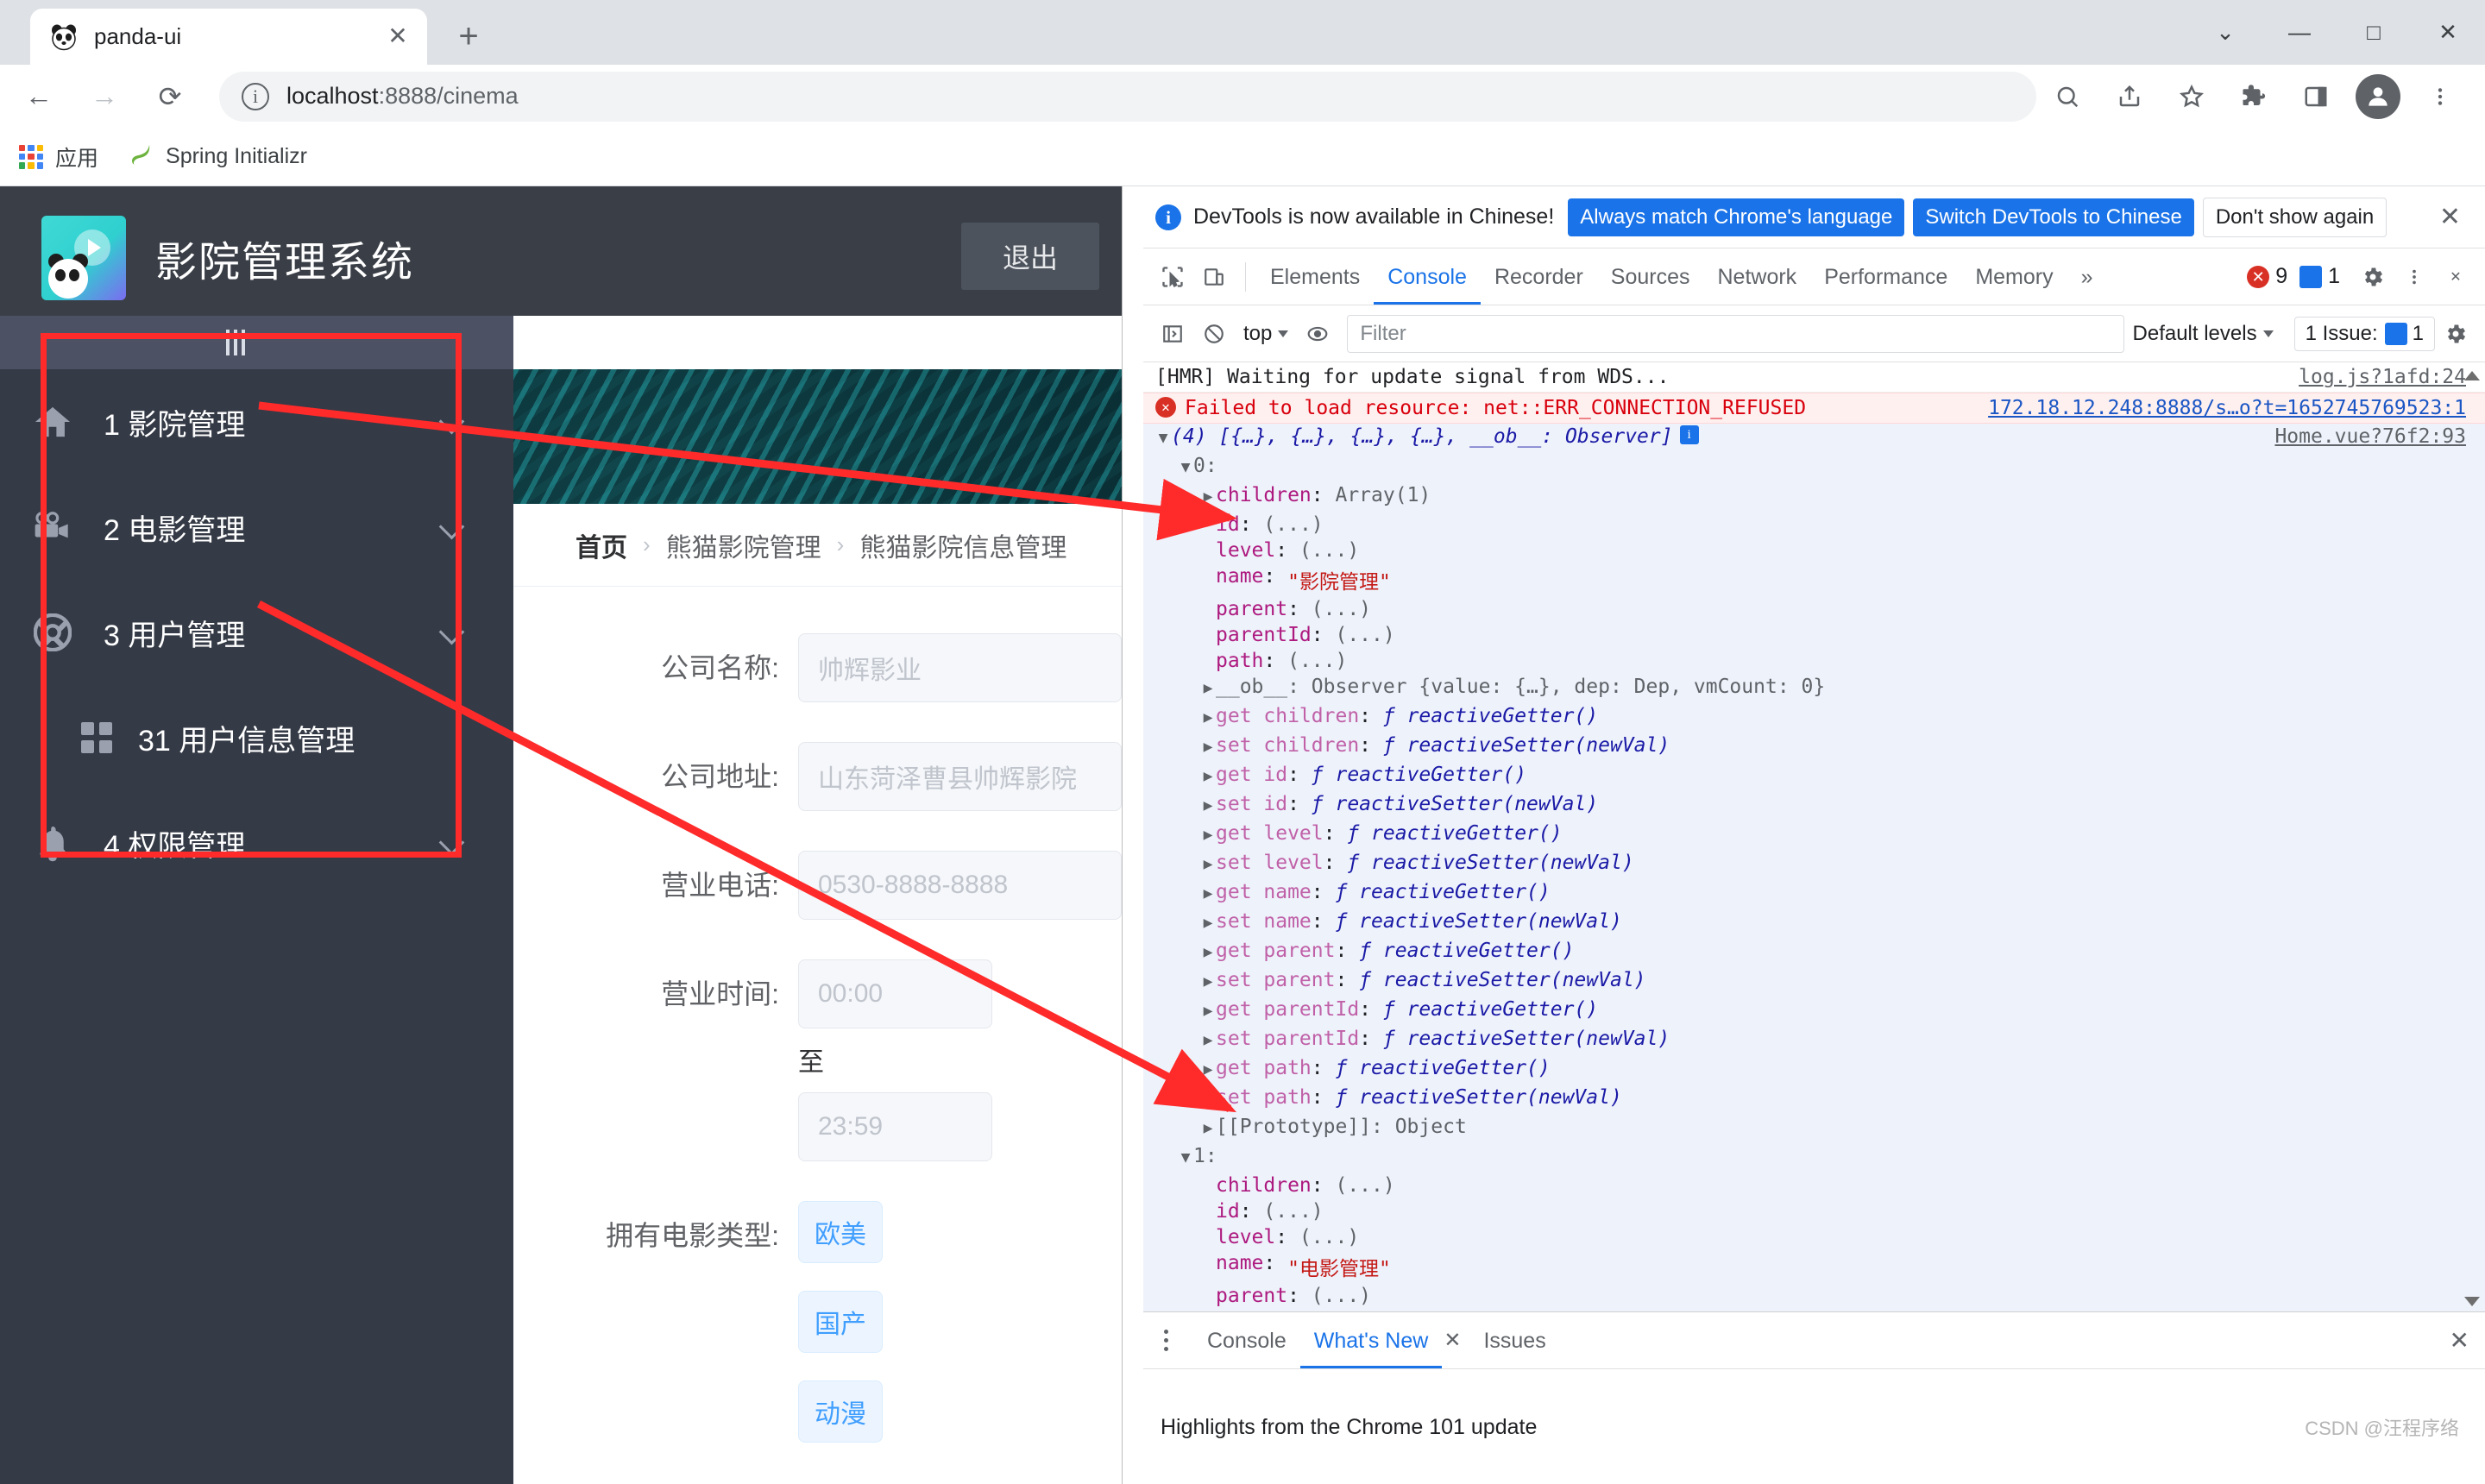 This screenshot has width=2485, height=1484. I want to click on sidebar-item-permission-management: 4 权限管理, so click(256, 843).